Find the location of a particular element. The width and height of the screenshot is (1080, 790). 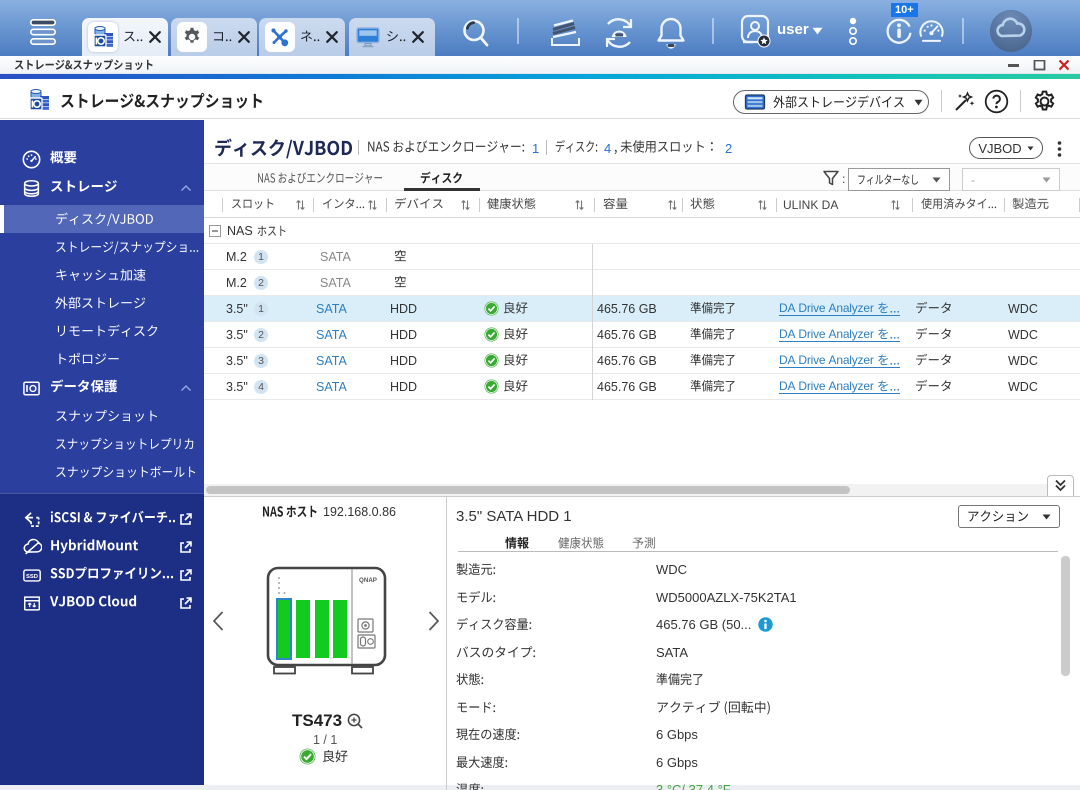

svg-text: SSD is located at coordinates (32, 577).